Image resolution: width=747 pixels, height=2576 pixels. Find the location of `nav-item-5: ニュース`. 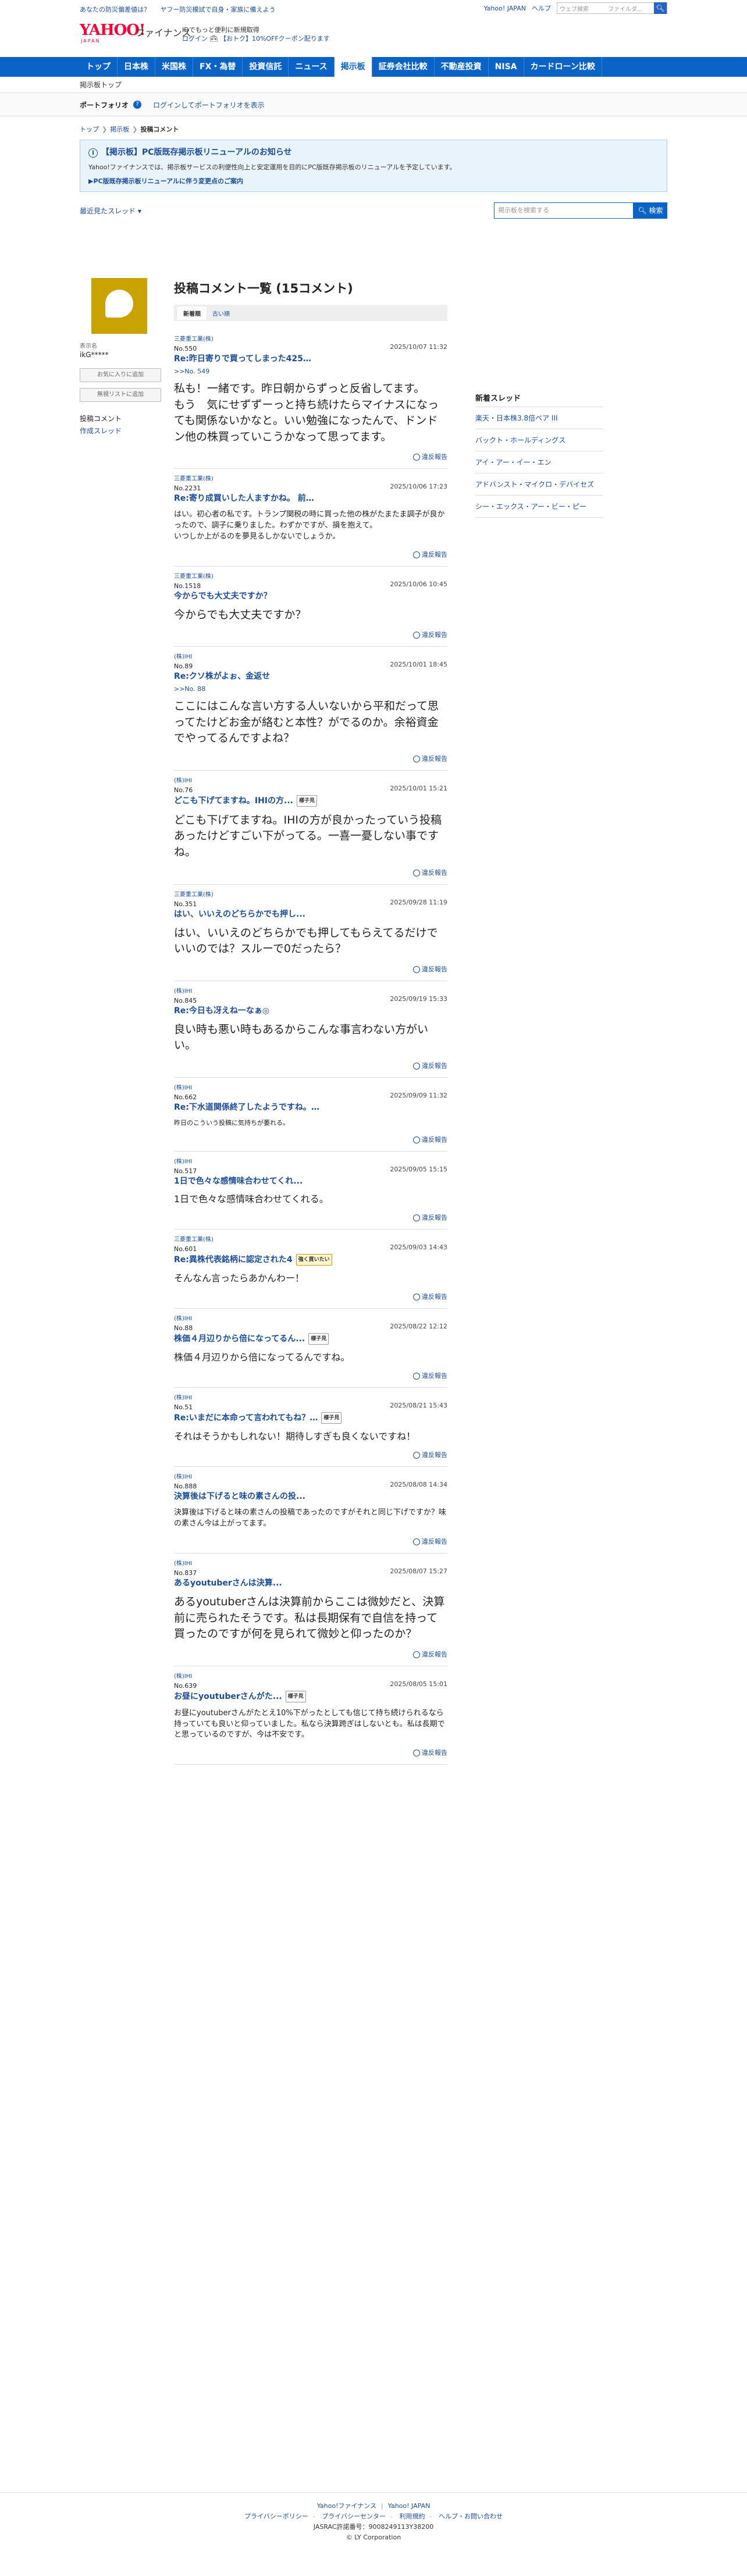

nav-item-5: ニュース is located at coordinates (312, 67).